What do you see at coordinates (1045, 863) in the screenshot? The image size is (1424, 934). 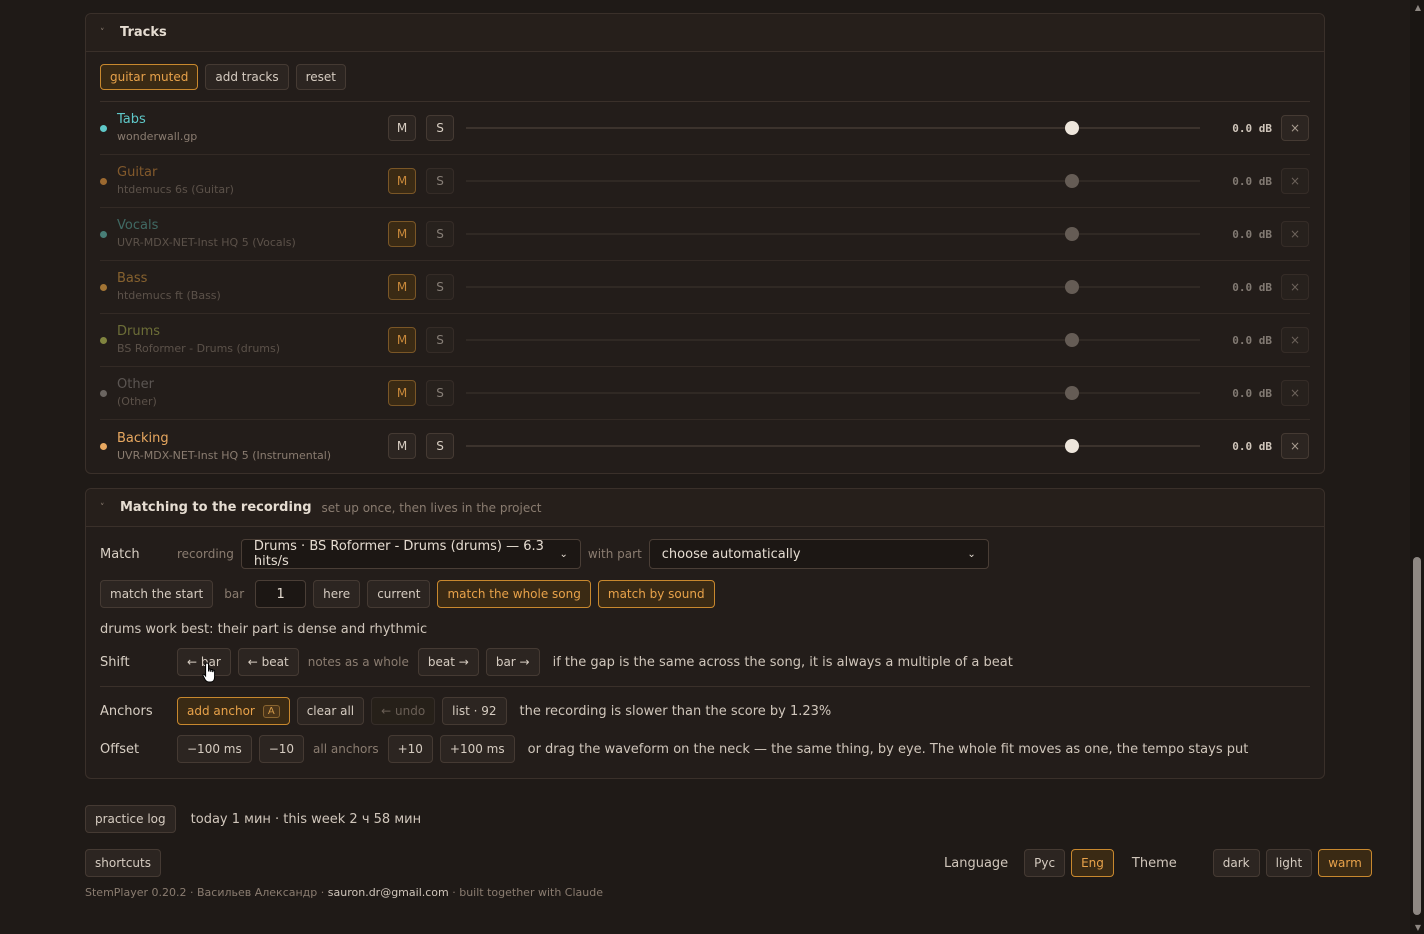 I see `language-ru-button: Рус` at bounding box center [1045, 863].